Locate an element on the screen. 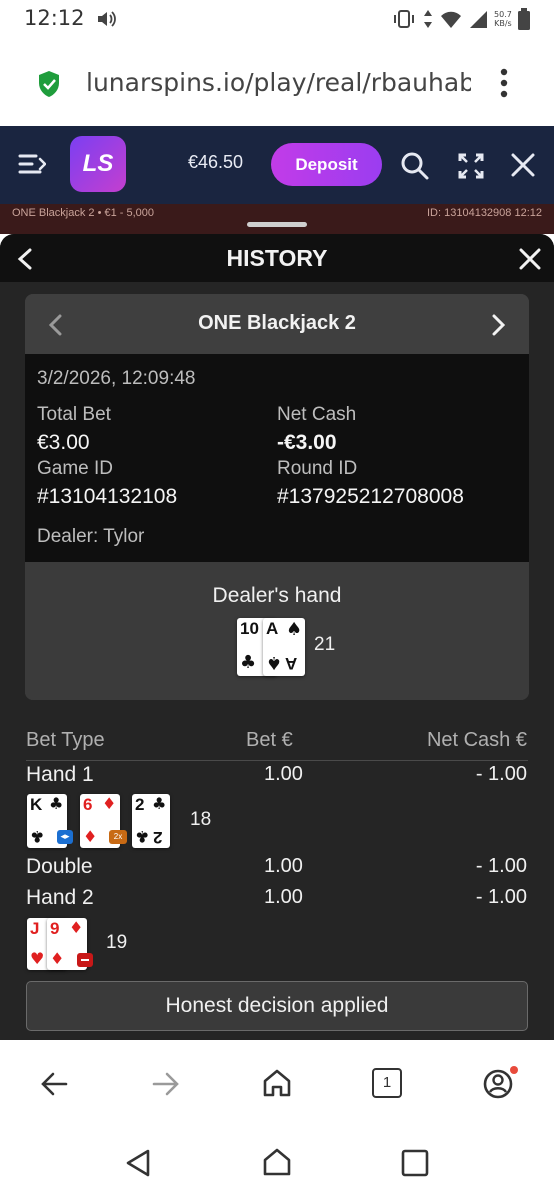 Image resolution: width=554 pixels, height=1200 pixels. browser-back-icon is located at coordinates (54, 1084).